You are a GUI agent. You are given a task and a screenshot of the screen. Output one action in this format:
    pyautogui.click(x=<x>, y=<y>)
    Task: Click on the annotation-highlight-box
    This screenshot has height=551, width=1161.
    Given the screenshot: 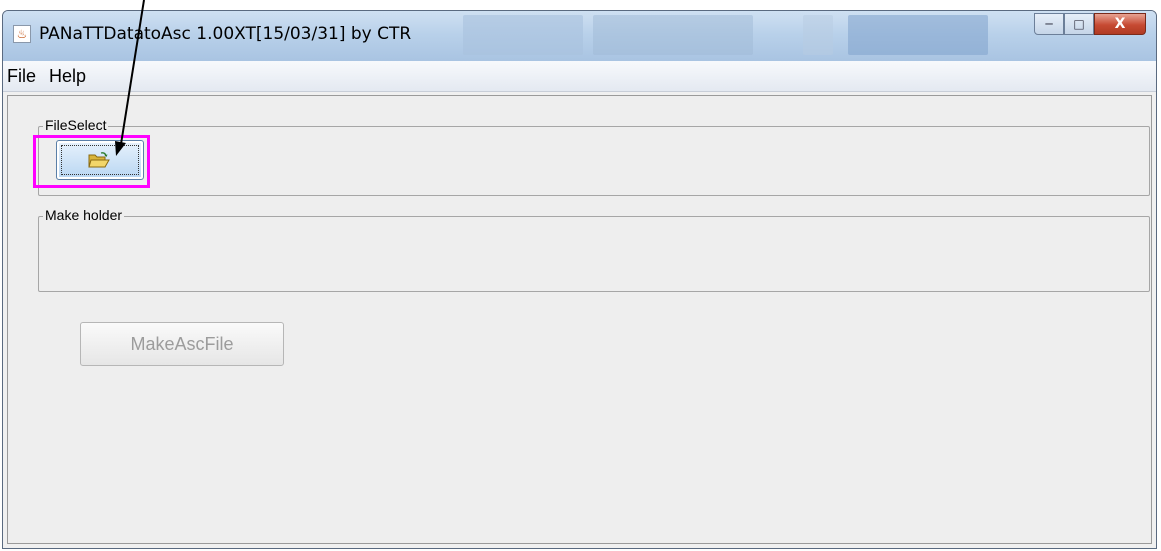 What is the action you would take?
    pyautogui.click(x=91, y=161)
    